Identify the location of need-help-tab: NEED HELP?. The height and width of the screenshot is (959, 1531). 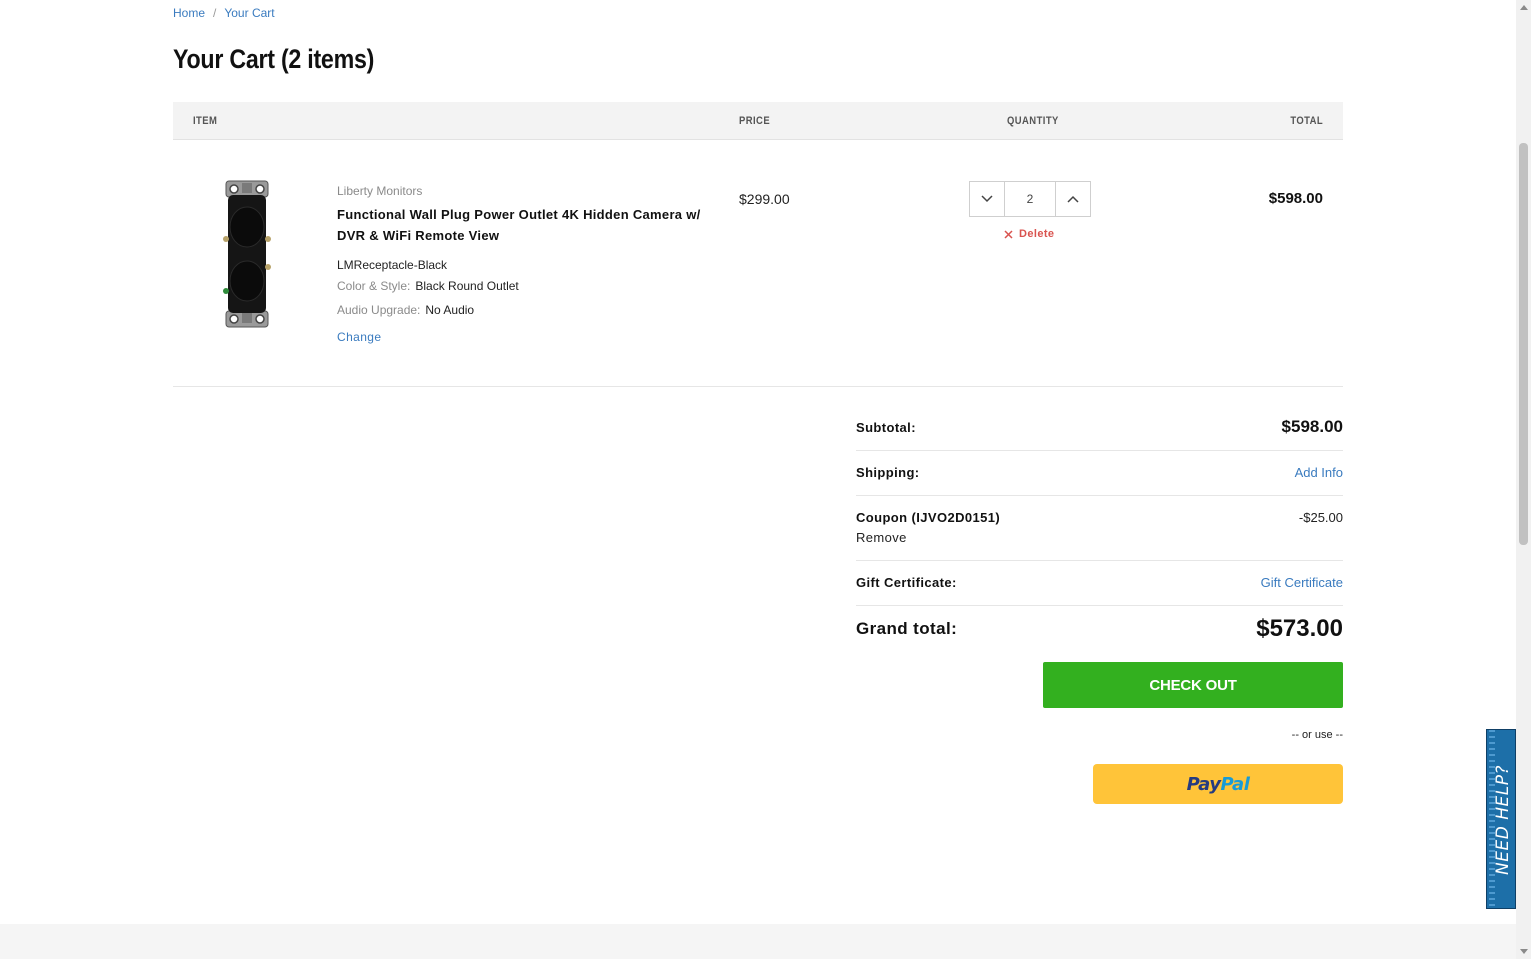
(1501, 819).